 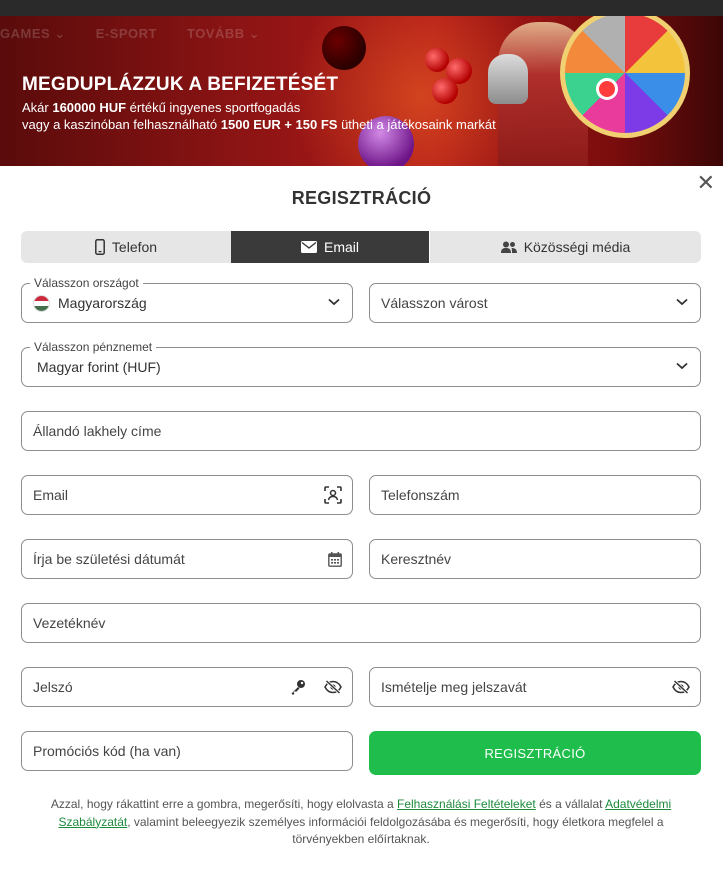 What do you see at coordinates (180, 84) in the screenshot?
I see `banner-title: MEGDUPLÁZZUK A BEFIZETÉSÉT` at bounding box center [180, 84].